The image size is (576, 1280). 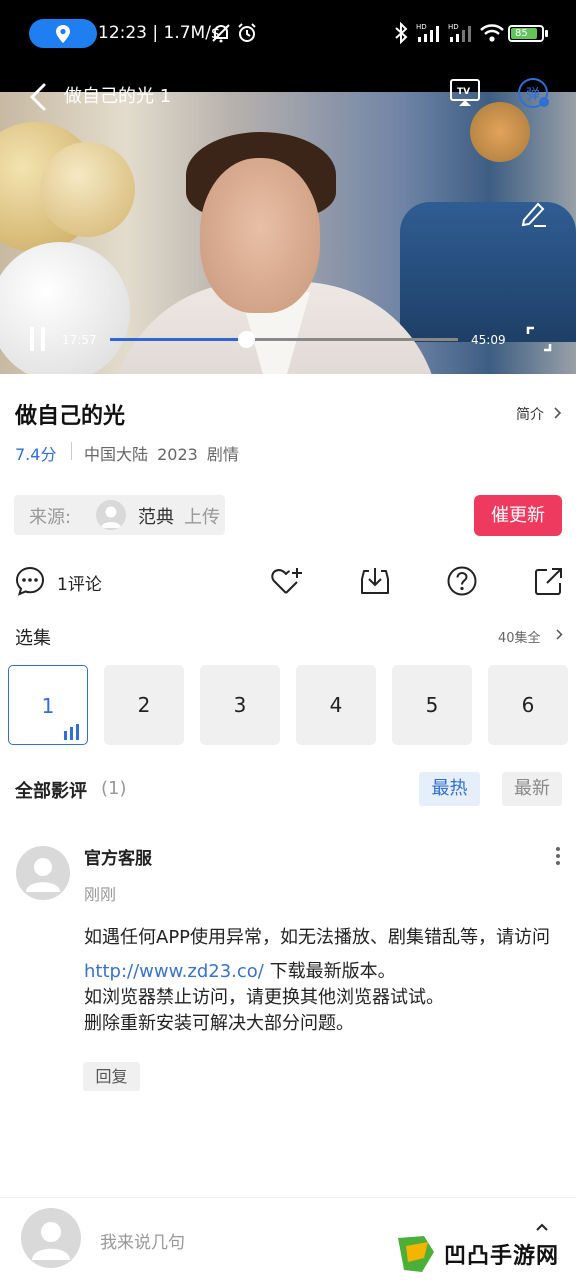 I want to click on watermark-logo-icon, so click(x=416, y=1254).